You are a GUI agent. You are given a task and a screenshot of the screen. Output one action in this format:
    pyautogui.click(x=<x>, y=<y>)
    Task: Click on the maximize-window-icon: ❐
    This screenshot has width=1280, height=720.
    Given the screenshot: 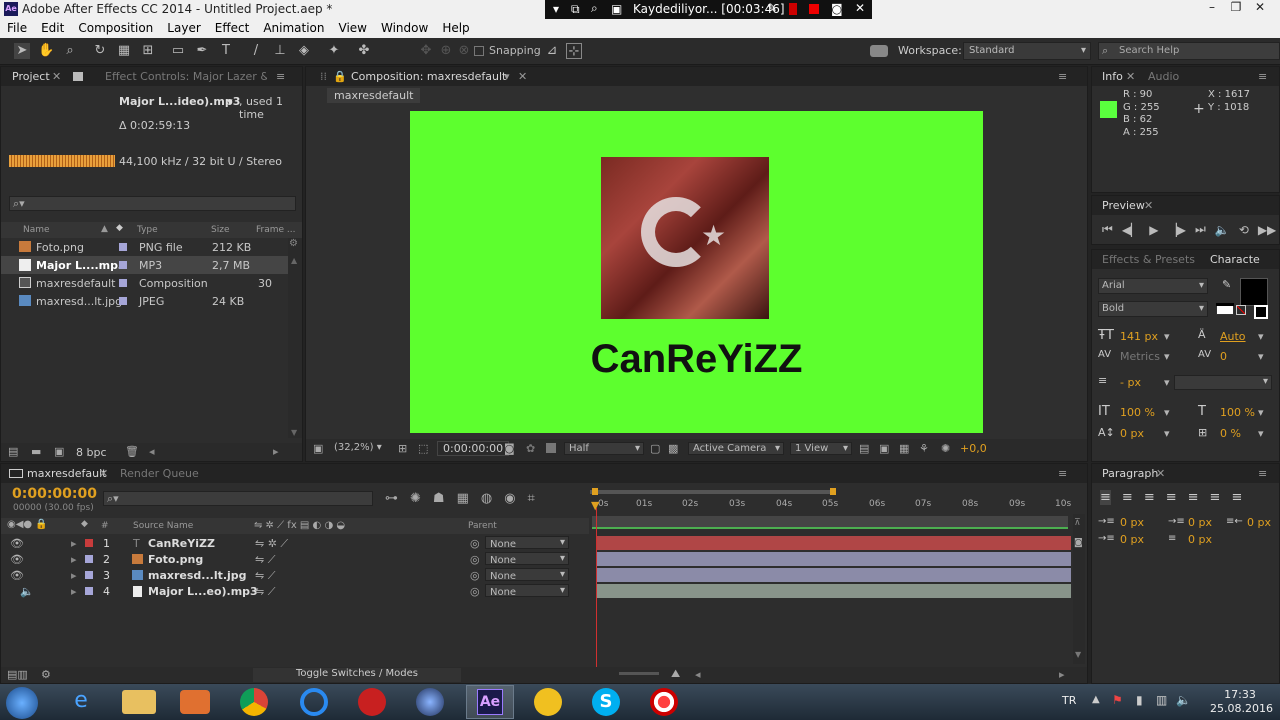 What is the action you would take?
    pyautogui.click(x=1236, y=8)
    